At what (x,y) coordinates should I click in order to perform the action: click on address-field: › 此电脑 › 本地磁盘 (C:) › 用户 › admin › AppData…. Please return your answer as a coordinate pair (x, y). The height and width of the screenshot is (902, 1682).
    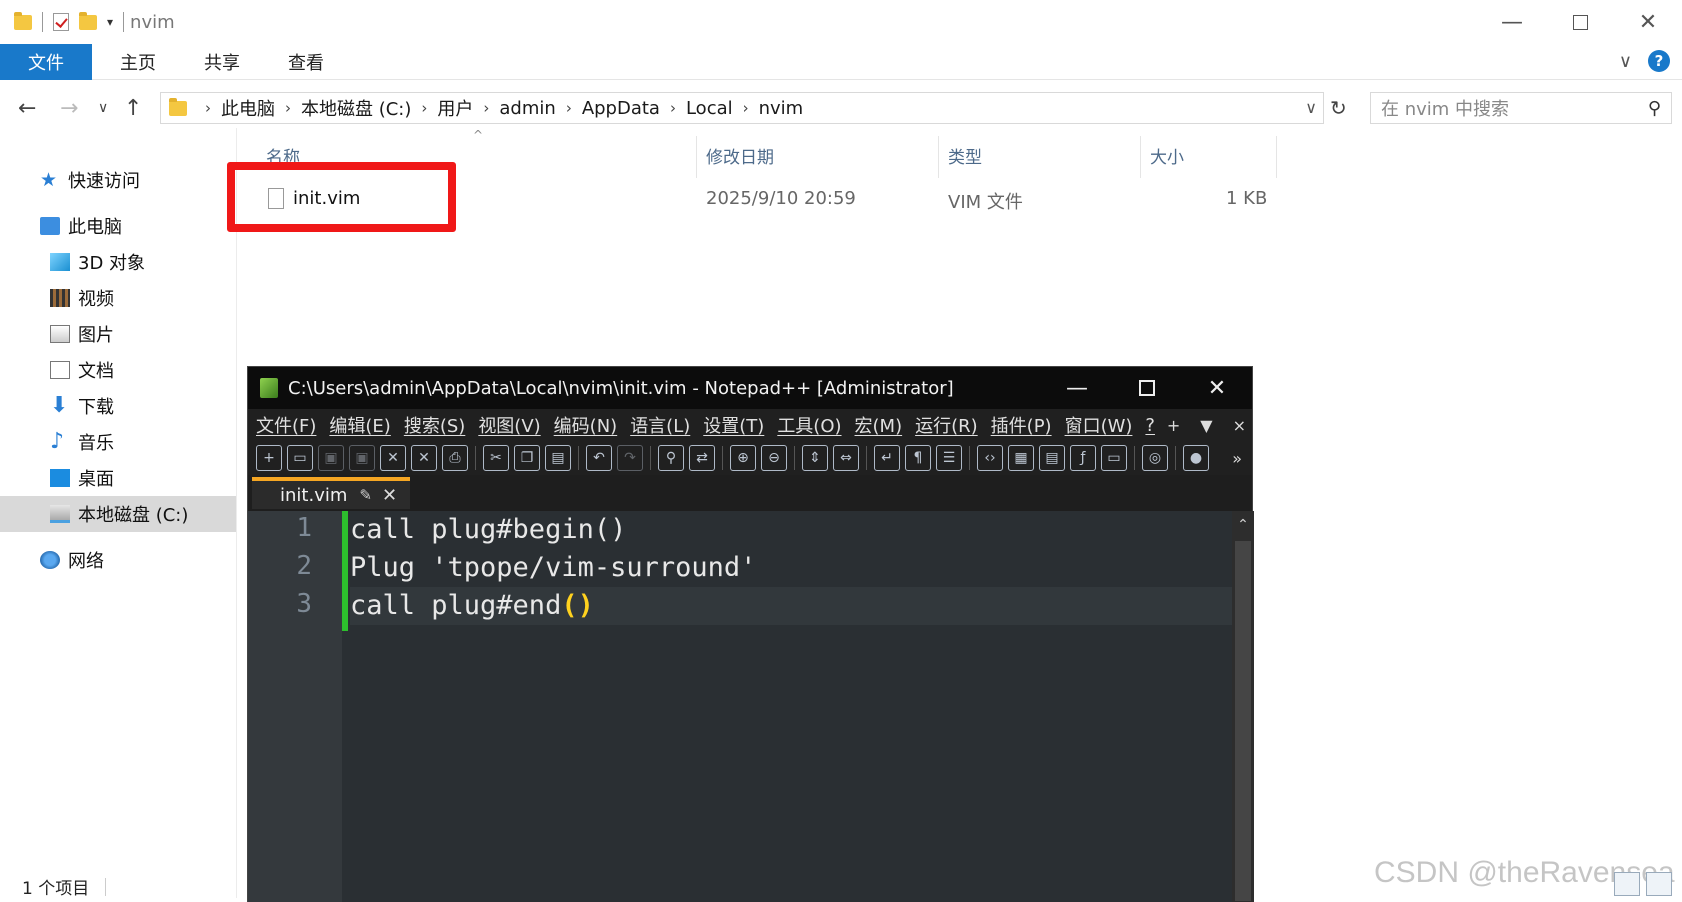
    Looking at the image, I should click on (742, 108).